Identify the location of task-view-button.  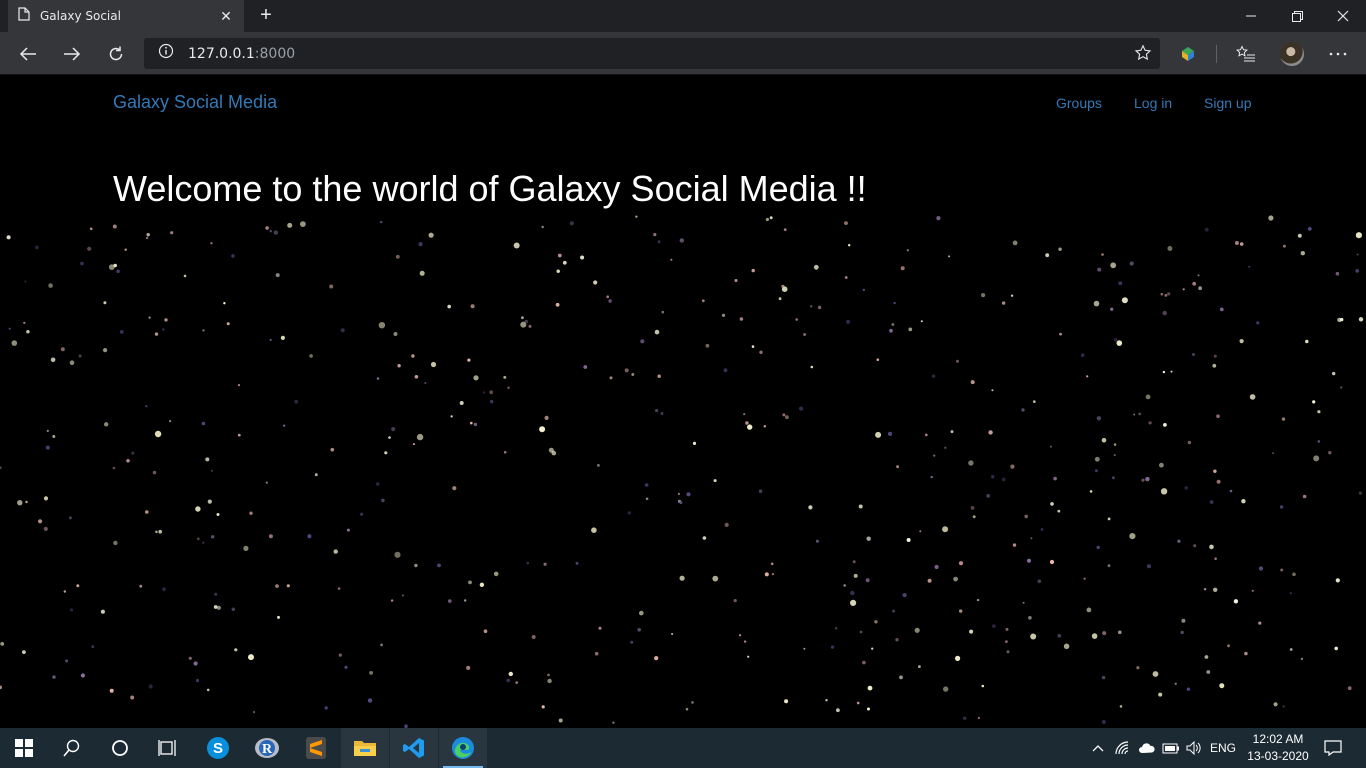
(168, 748).